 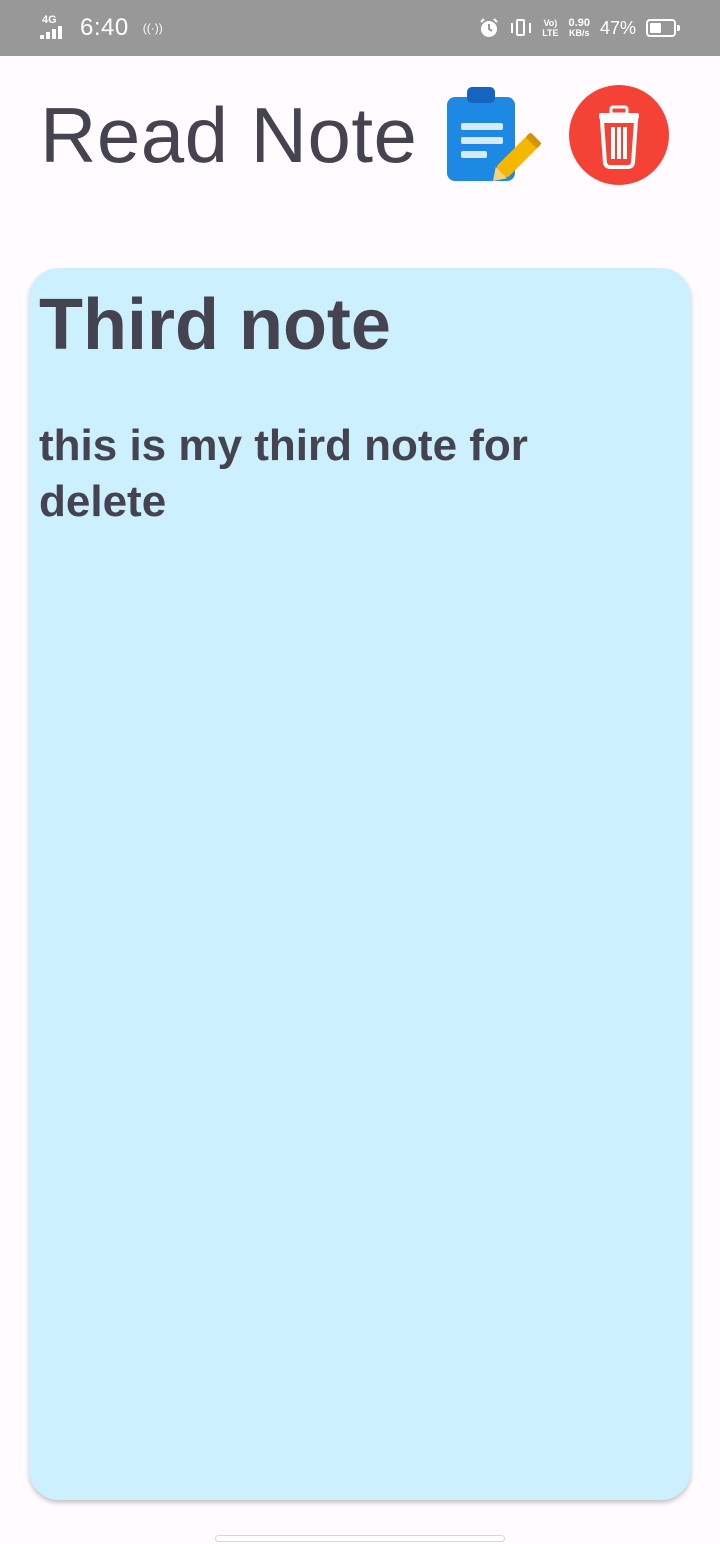 I want to click on status-right: Vo) LTE 0.90 KB/s 47%, so click(x=579, y=28).